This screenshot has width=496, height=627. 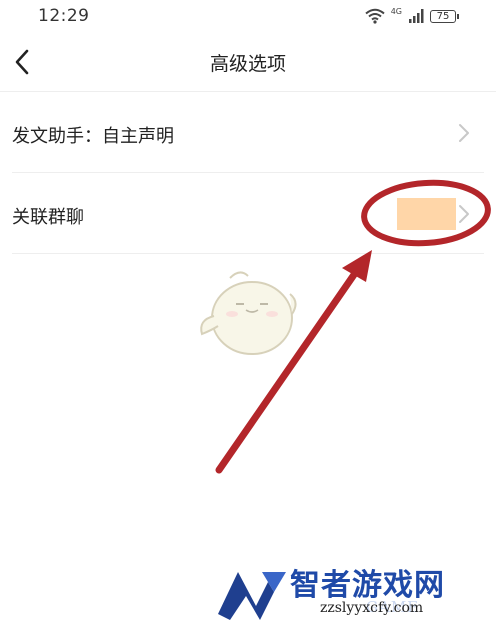 I want to click on status-icons: 4G 75, so click(x=412, y=16).